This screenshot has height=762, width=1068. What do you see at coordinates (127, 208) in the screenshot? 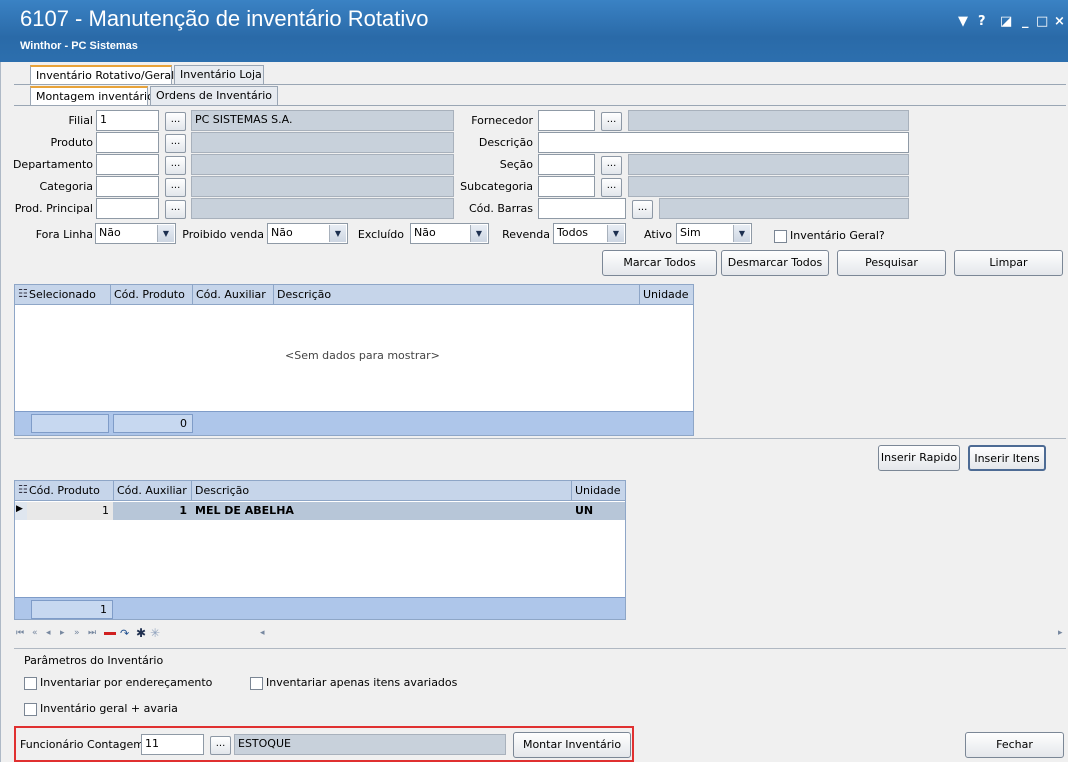
I see `prod-principal-input` at bounding box center [127, 208].